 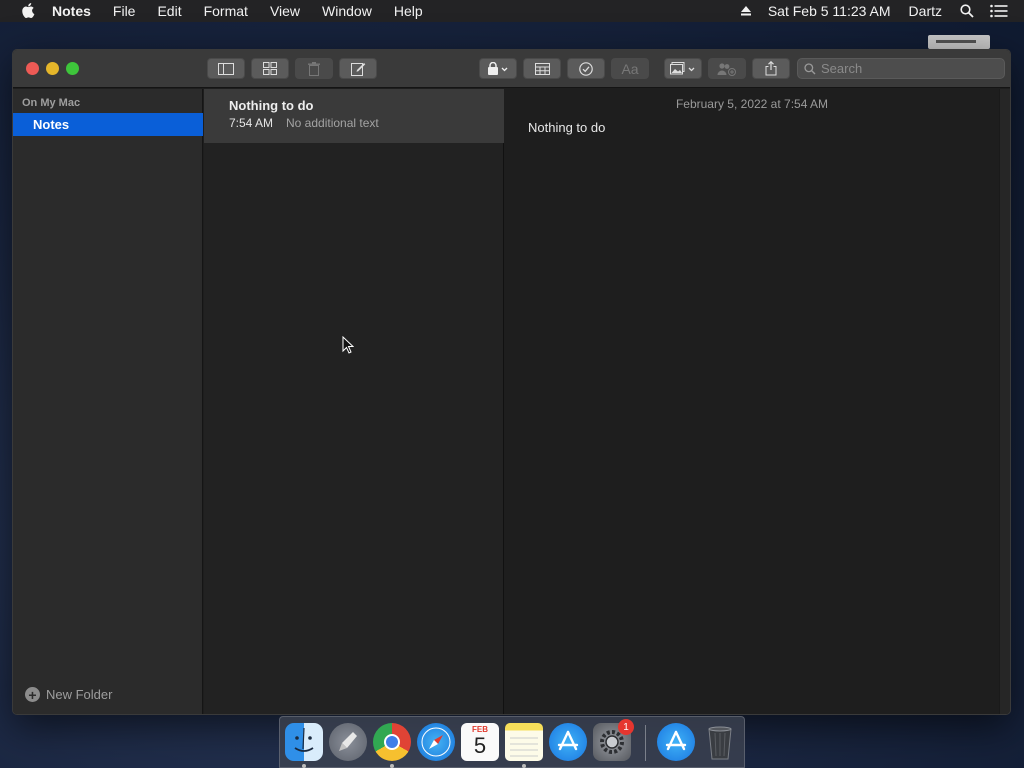 I want to click on share-icon, so click(x=771, y=68).